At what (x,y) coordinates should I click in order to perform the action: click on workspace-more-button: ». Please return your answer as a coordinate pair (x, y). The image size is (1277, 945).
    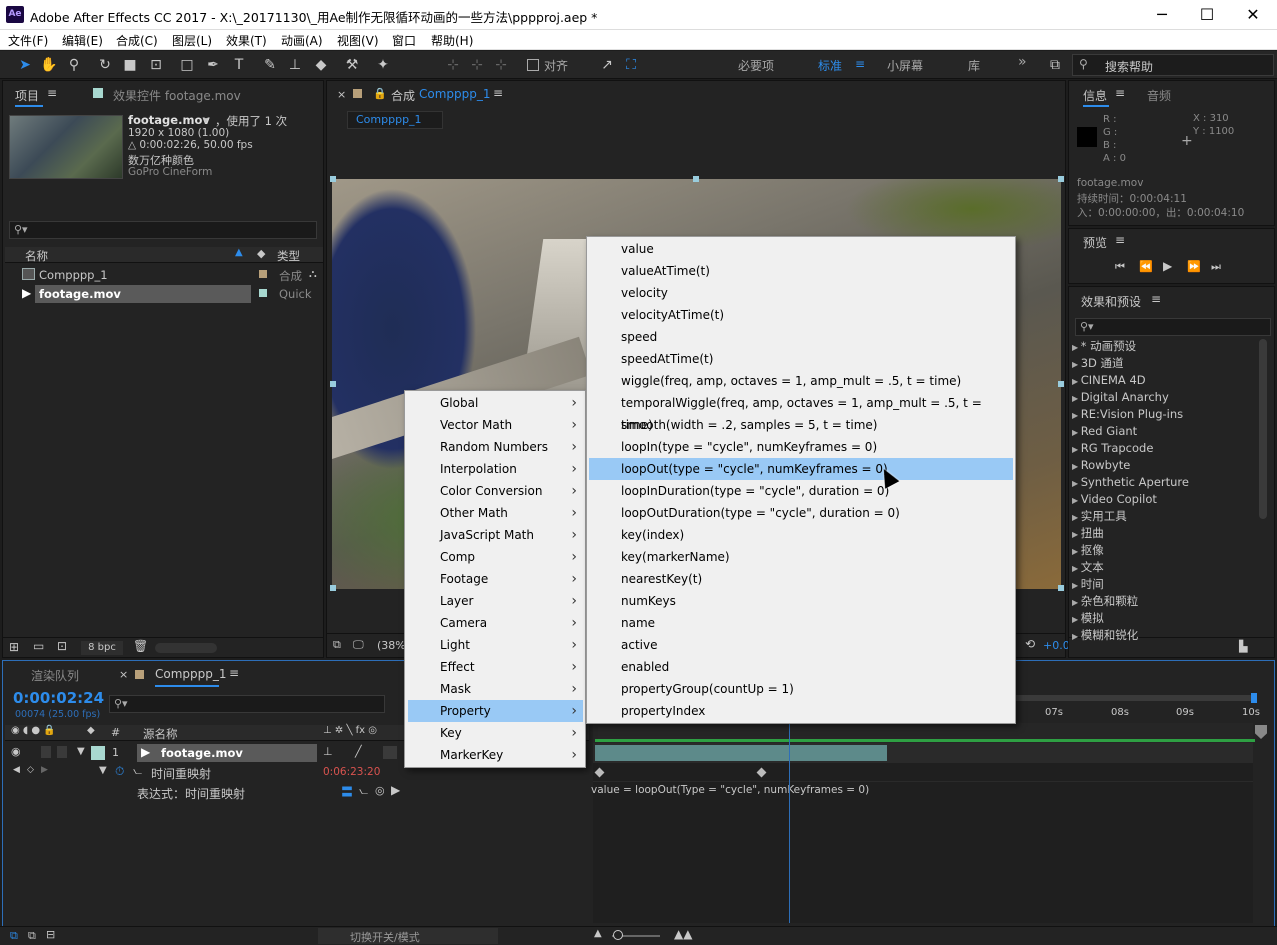
    Looking at the image, I should click on (1022, 62).